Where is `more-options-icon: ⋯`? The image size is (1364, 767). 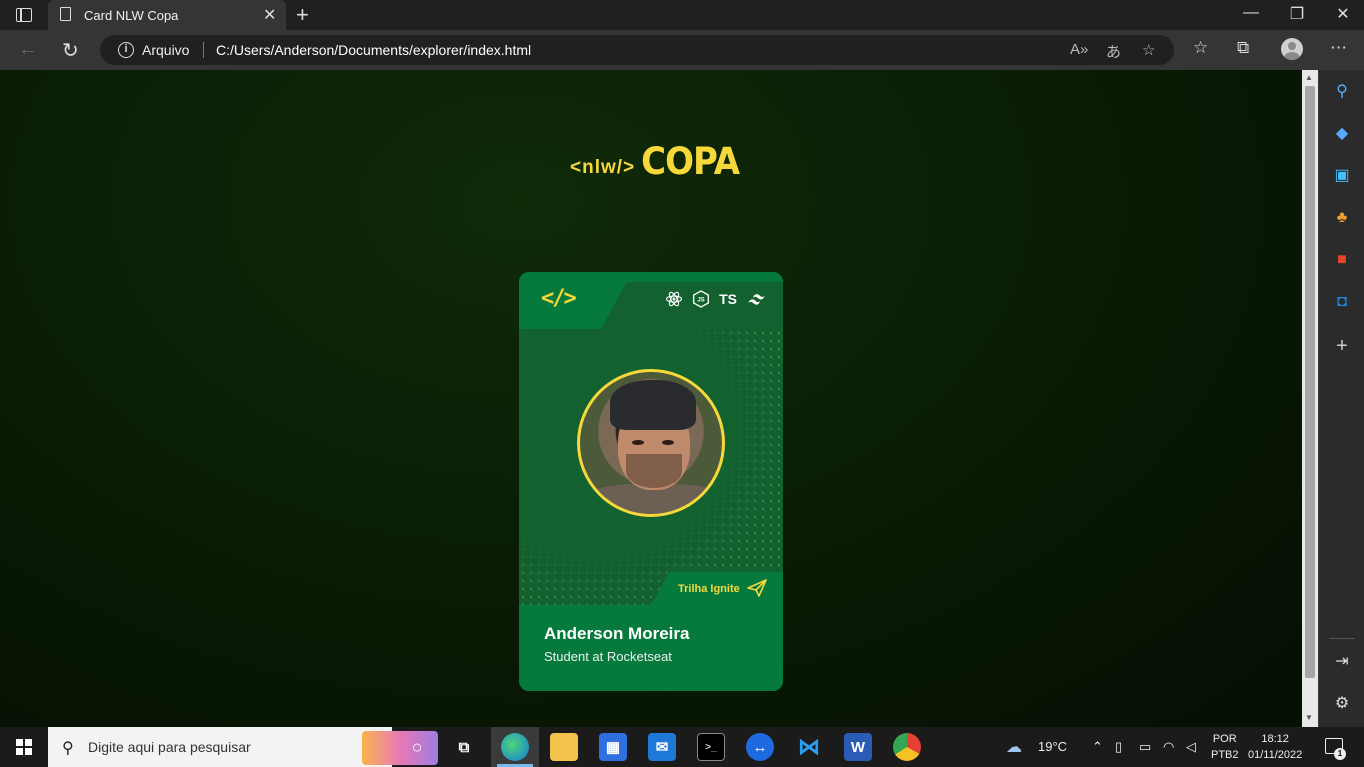 more-options-icon: ⋯ is located at coordinates (1338, 48).